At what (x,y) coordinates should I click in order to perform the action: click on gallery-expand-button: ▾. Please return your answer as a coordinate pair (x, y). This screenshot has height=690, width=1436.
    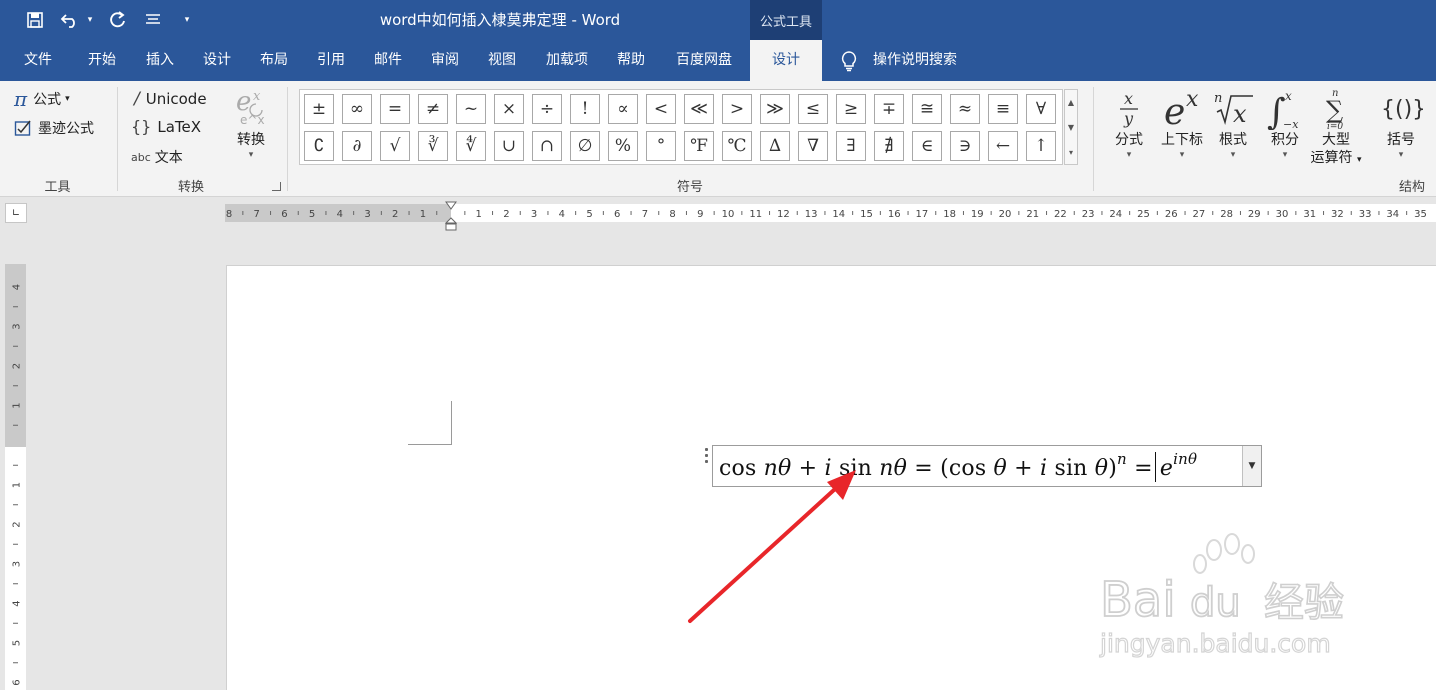
    Looking at the image, I should click on (1071, 152).